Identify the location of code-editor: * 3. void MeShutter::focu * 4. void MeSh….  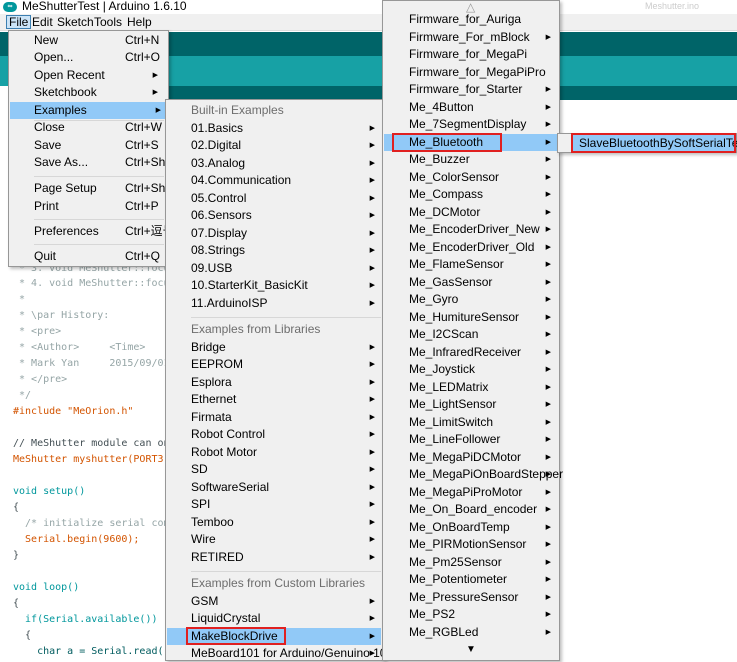
(83, 458).